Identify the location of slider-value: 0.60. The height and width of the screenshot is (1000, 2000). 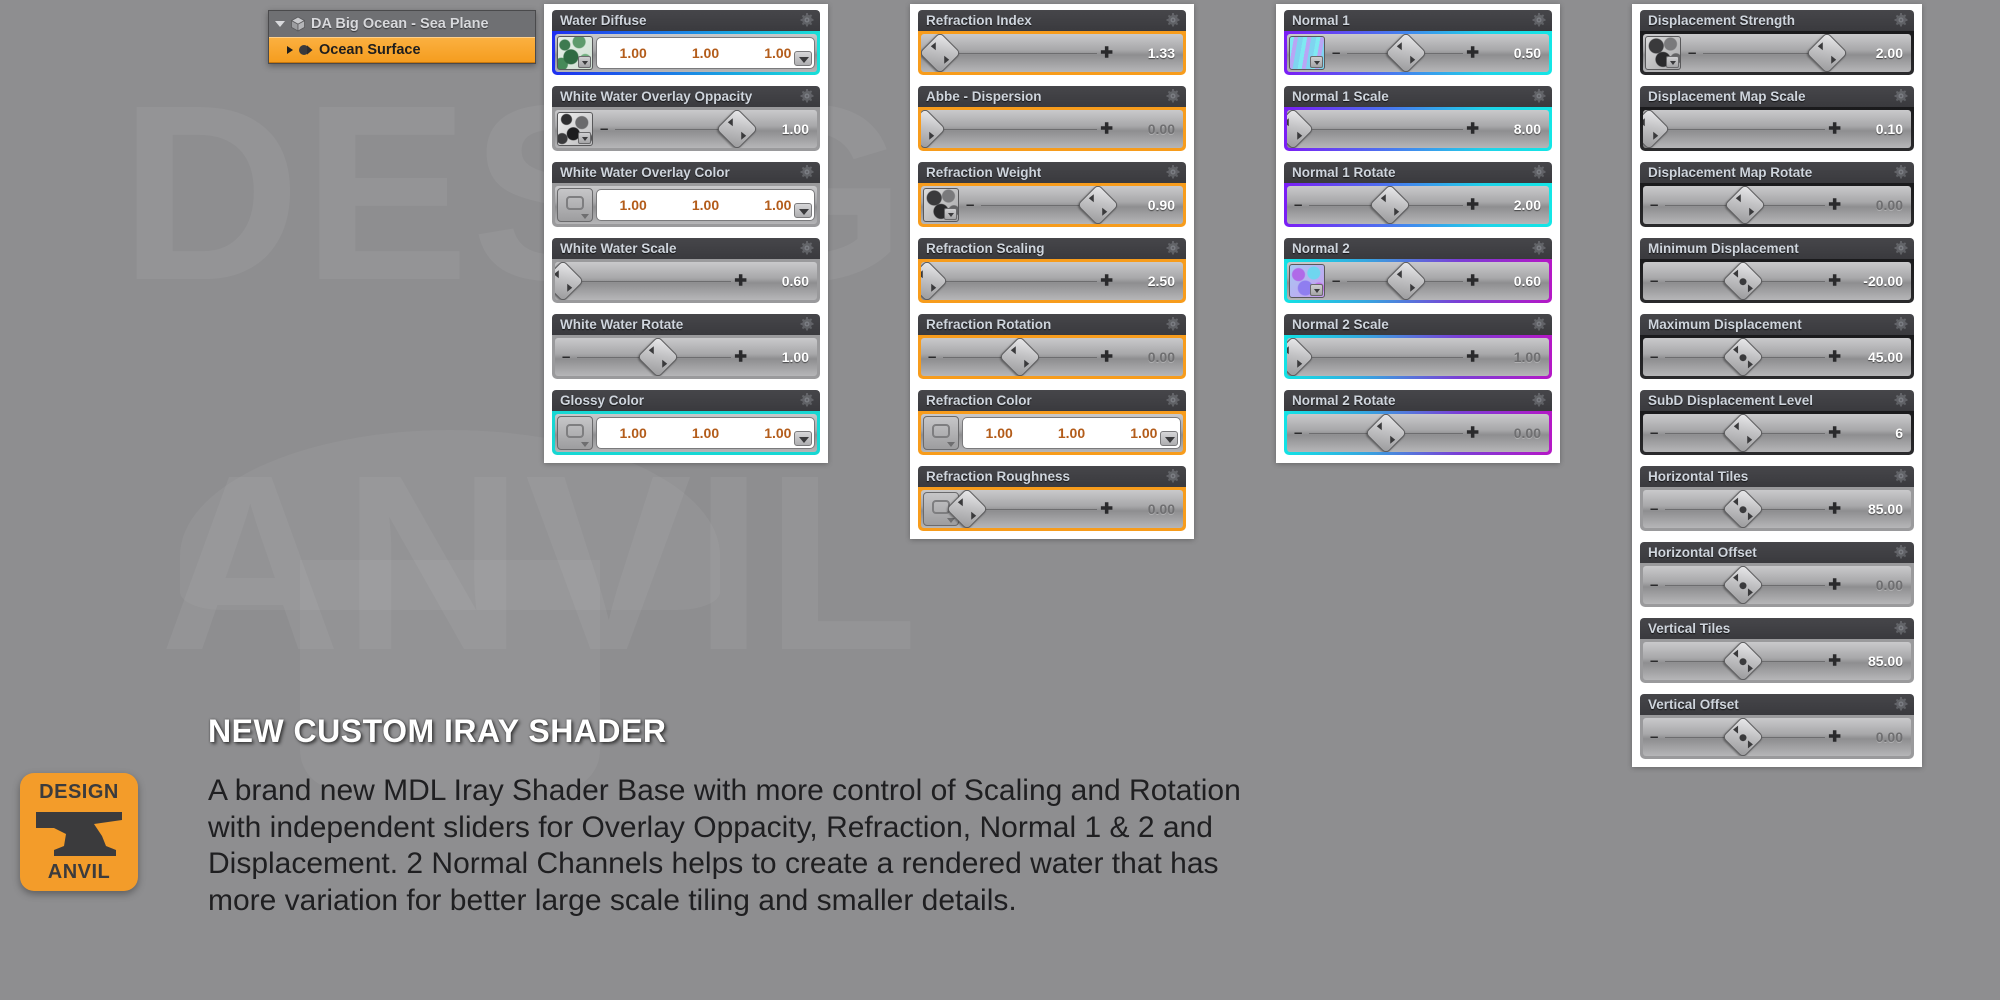
(789, 281).